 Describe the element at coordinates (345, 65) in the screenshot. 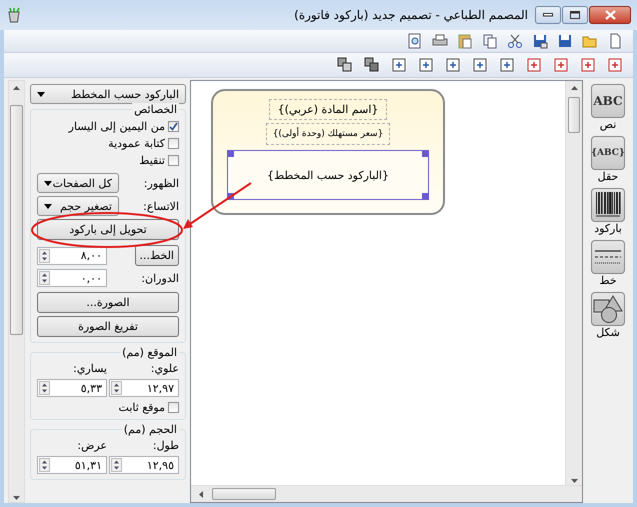

I see `bring-front-icon` at that location.